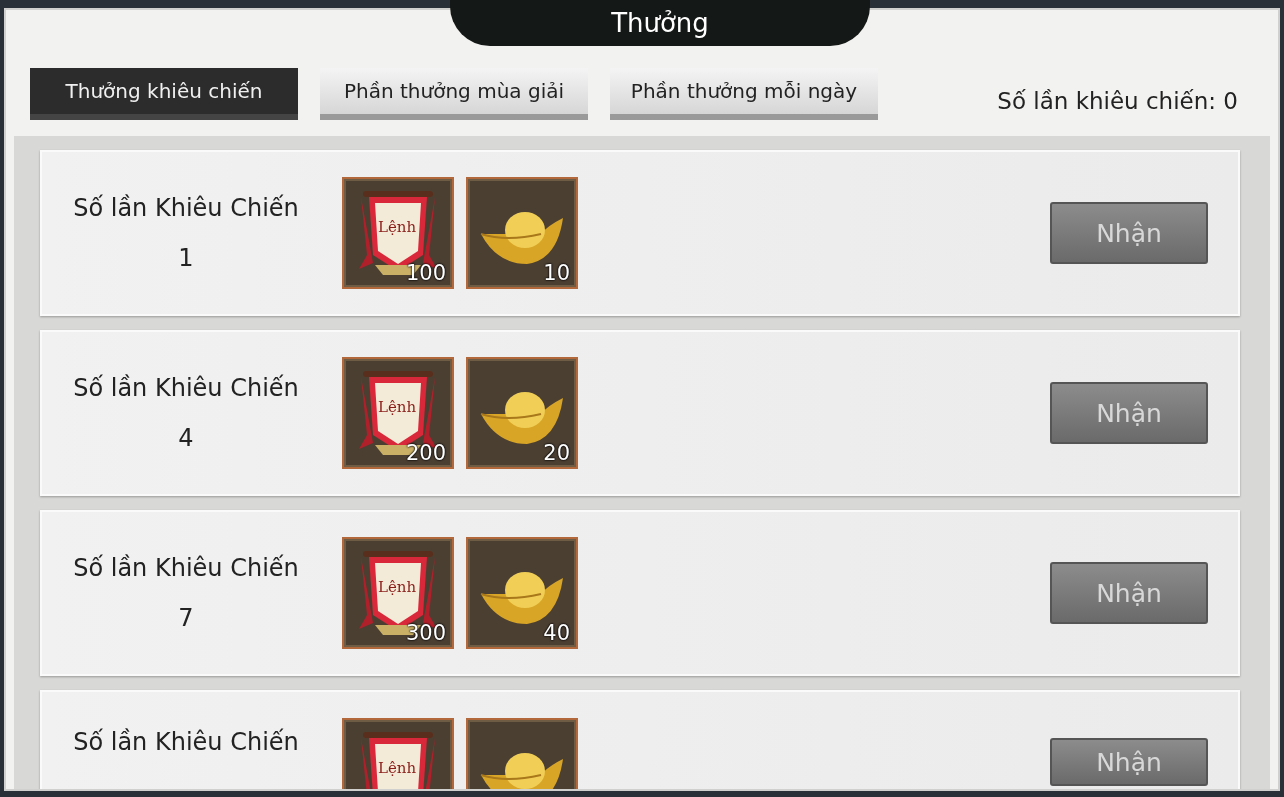 Image resolution: width=1284 pixels, height=797 pixels. What do you see at coordinates (556, 273) in the screenshot?
I see `item-quantity: 10` at bounding box center [556, 273].